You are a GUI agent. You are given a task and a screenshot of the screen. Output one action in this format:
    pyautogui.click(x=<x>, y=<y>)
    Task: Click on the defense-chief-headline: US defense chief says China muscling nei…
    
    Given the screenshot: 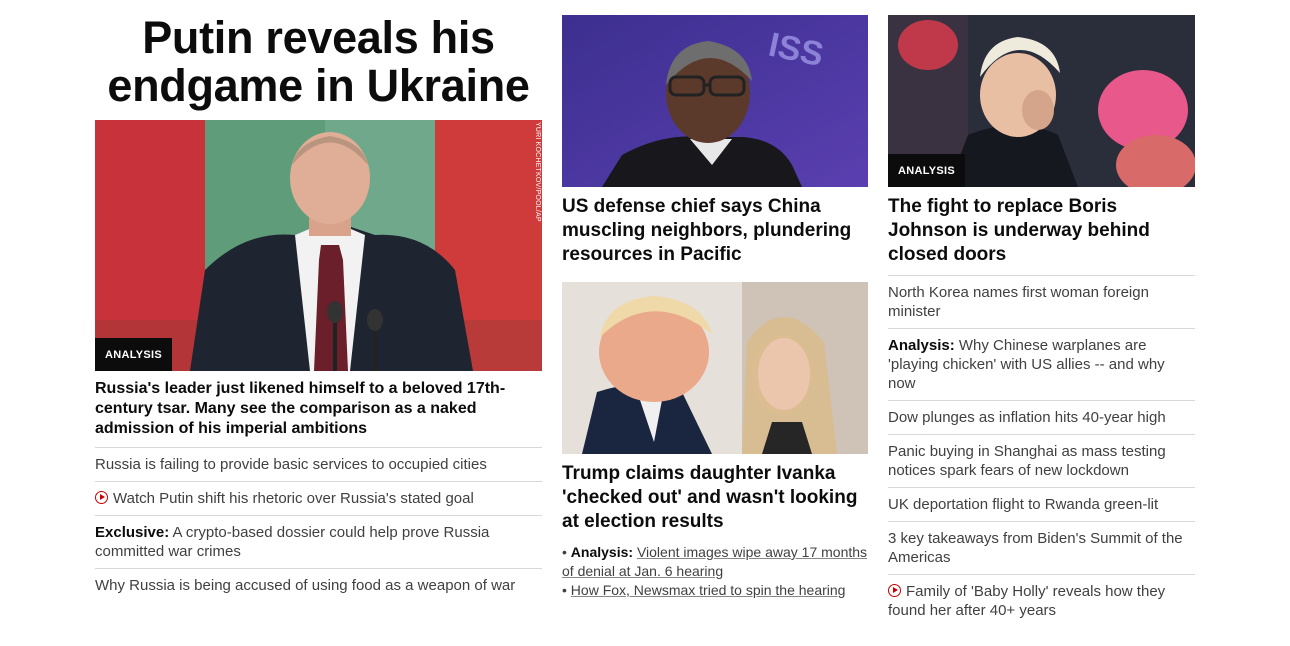 What is the action you would take?
    pyautogui.click(x=715, y=231)
    